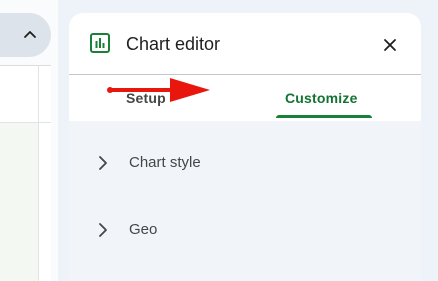 The width and height of the screenshot is (438, 281). I want to click on chart-editor-title: Chart editor, so click(173, 44).